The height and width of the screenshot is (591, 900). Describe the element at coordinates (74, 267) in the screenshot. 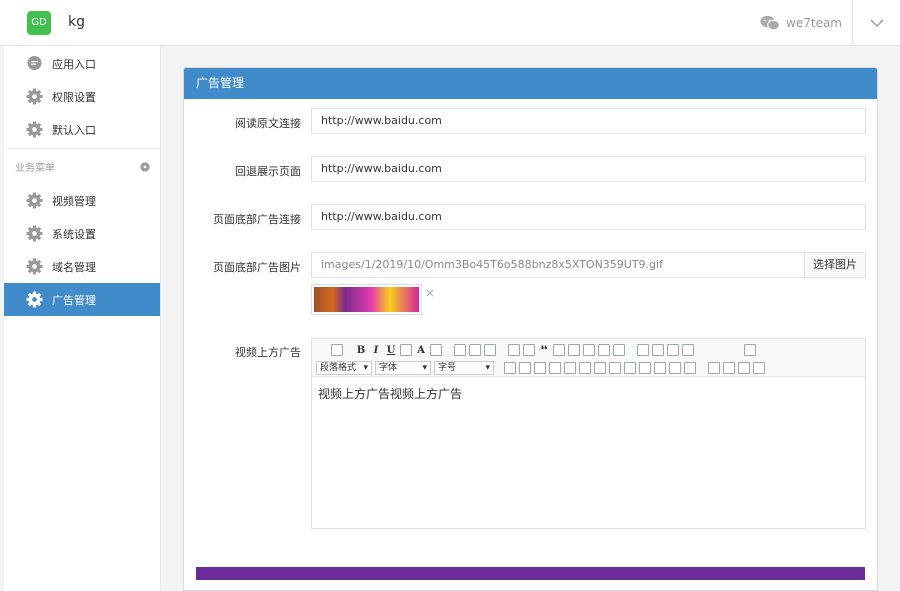

I see `sidebar-item-label: 域名管理` at that location.